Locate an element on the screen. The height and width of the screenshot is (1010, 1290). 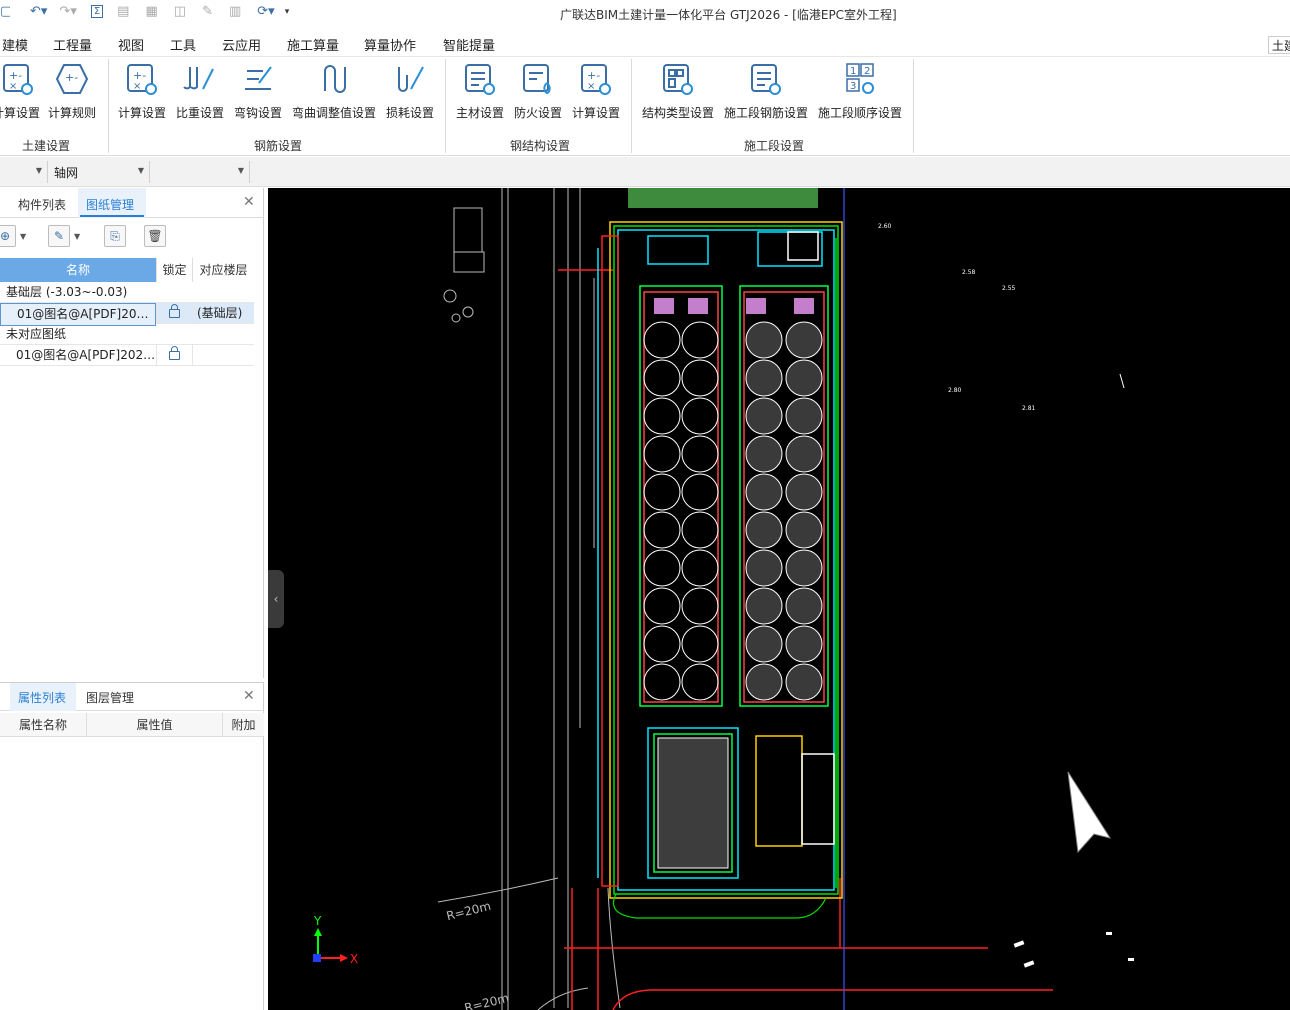
column-property-value: 属性值 is located at coordinates (154, 725).